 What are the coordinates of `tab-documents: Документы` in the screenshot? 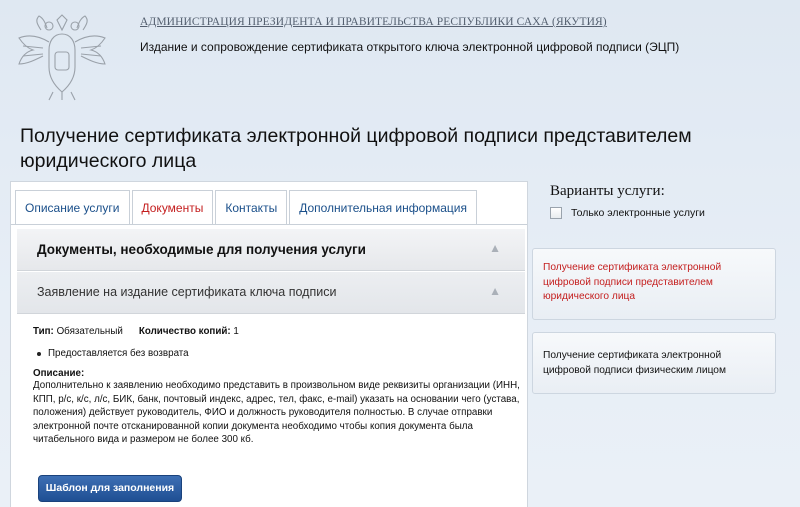 It's located at (172, 207).